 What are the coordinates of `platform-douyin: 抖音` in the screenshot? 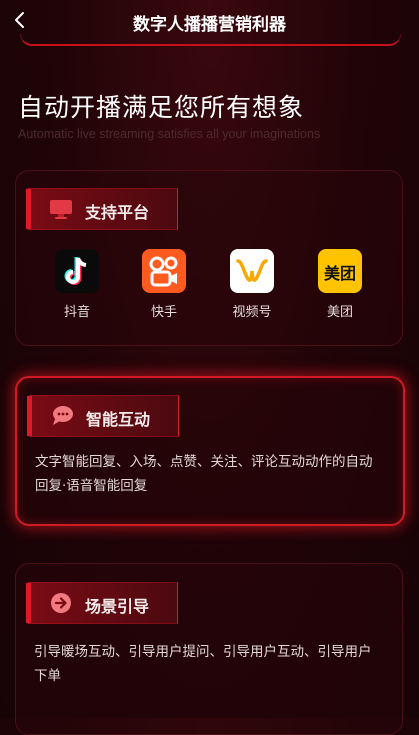 It's located at (77, 284).